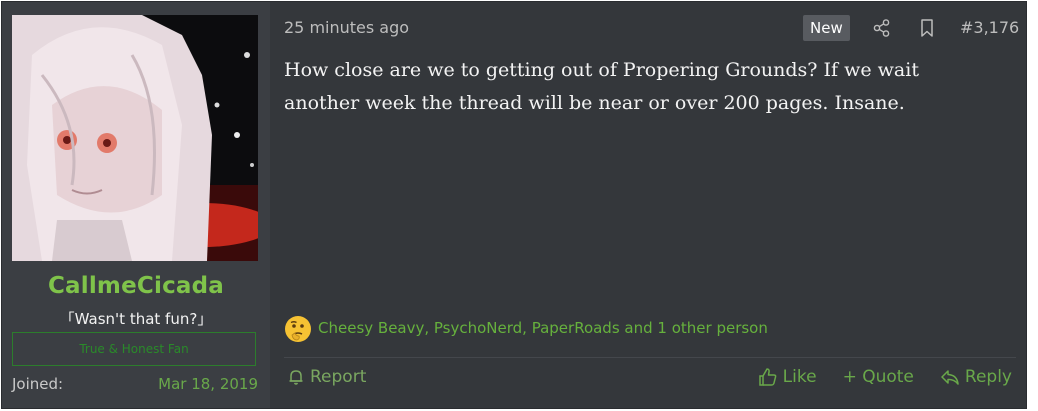  I want to click on joined-label: Joined:, so click(38, 384).